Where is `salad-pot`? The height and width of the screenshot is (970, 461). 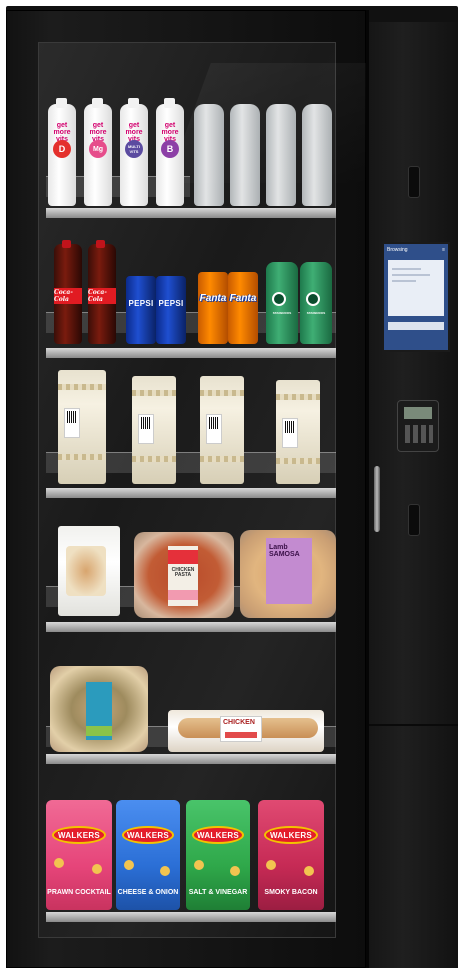
salad-pot is located at coordinates (99, 709).